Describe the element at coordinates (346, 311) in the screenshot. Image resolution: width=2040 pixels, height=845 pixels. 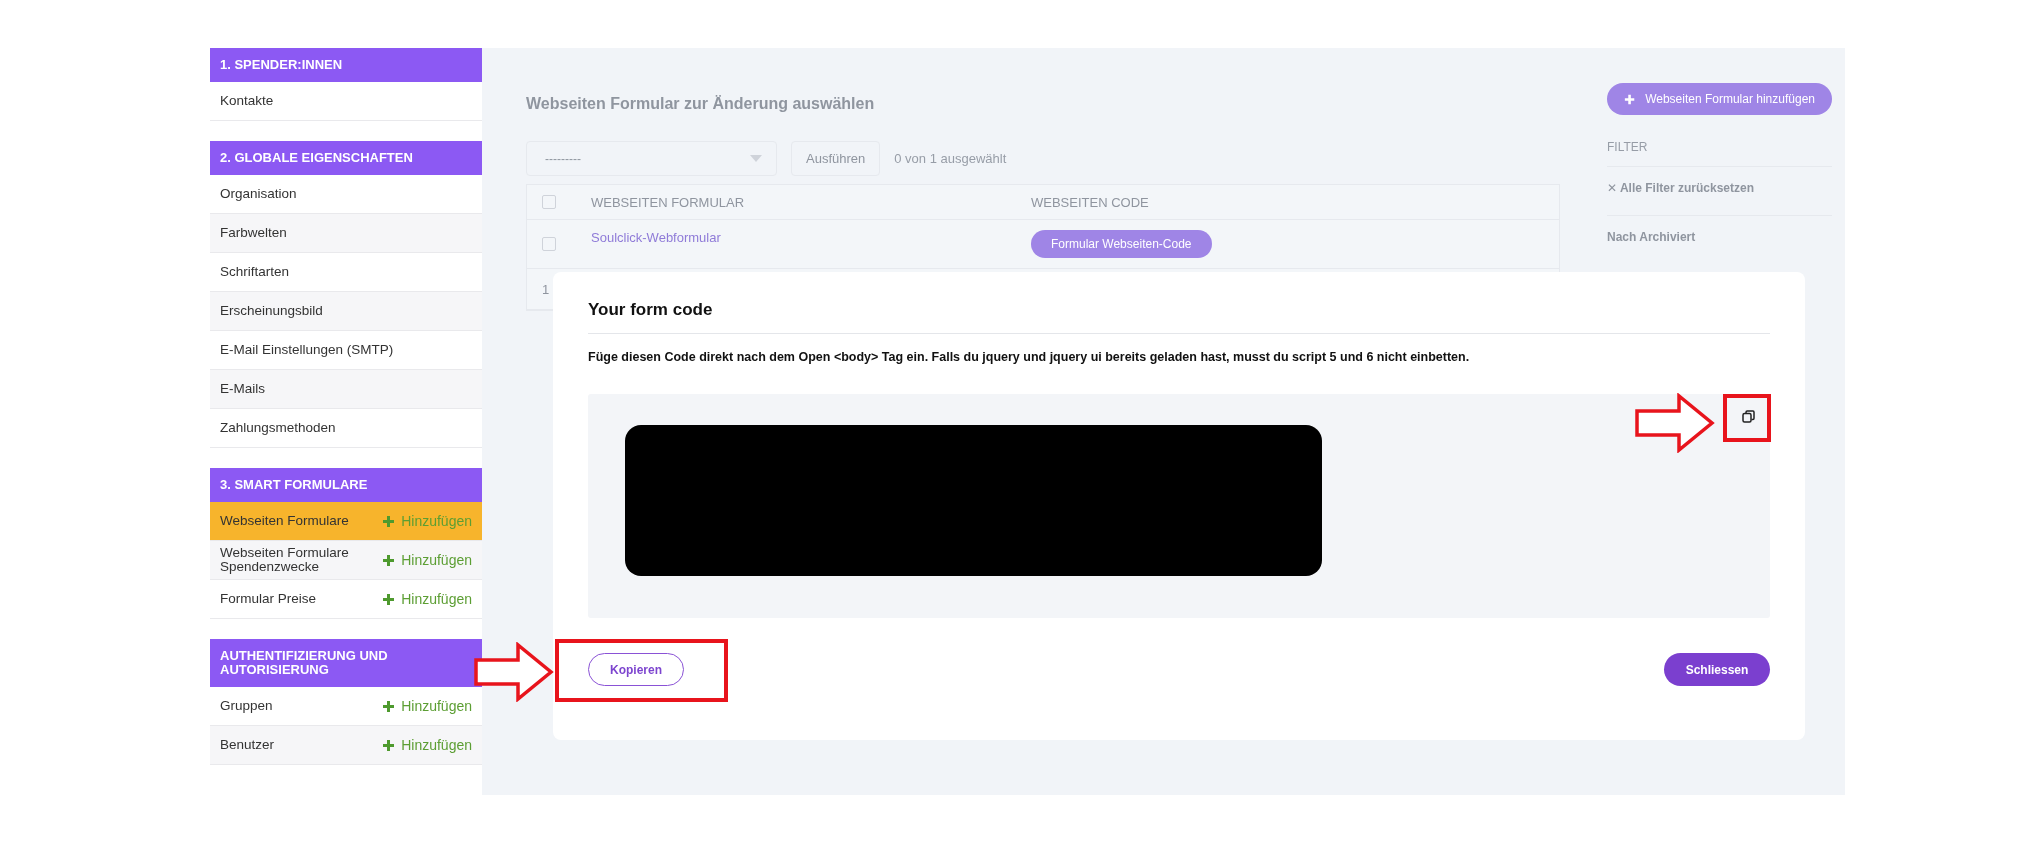
I see `sidebar-item: Erscheinungsbild` at that location.